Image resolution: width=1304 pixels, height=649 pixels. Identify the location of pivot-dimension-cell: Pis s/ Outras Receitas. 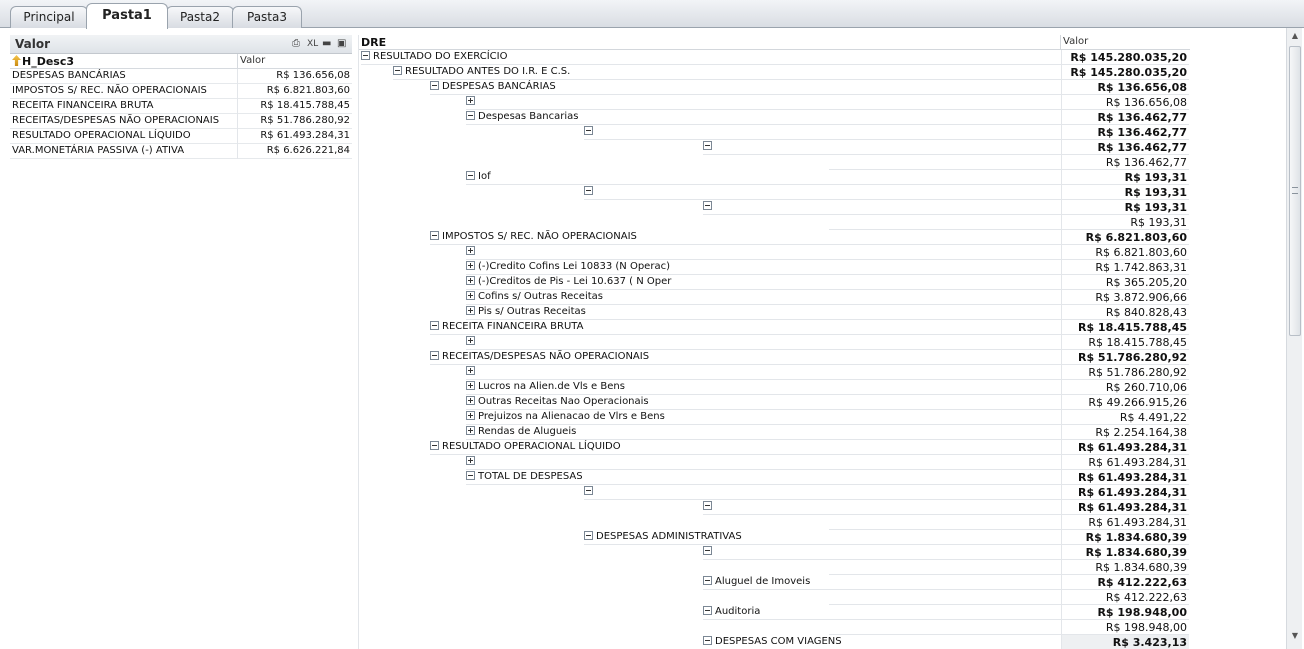
(526, 312).